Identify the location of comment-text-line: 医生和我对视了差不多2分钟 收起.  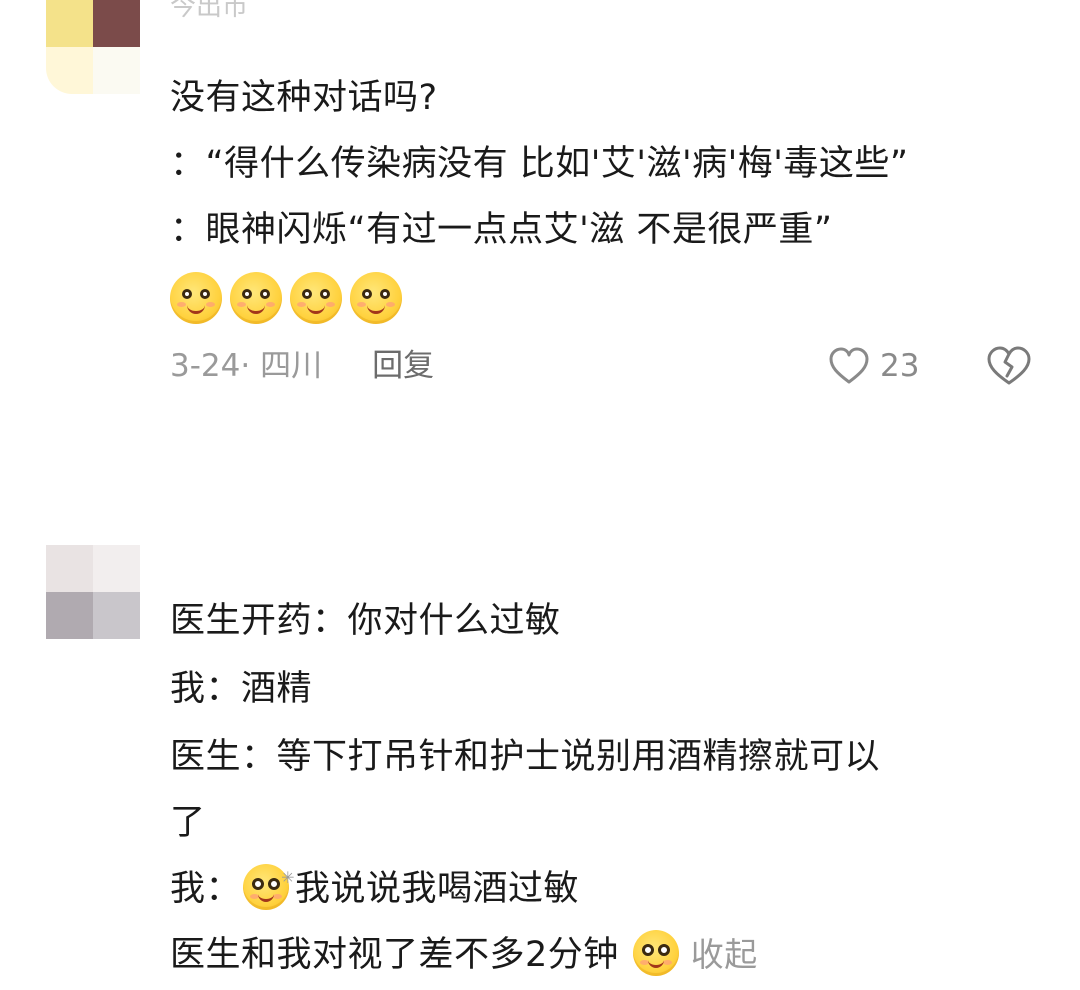
(464, 954).